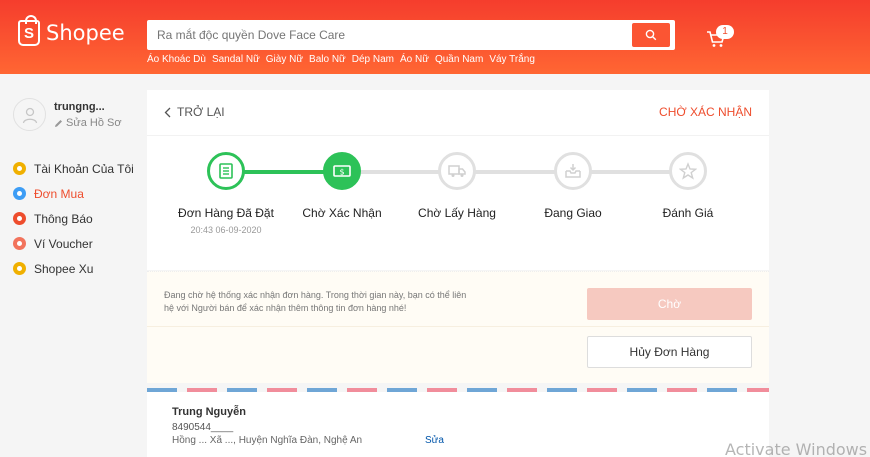 The image size is (870, 457). I want to click on step-label: Đánh Giá, so click(688, 213).